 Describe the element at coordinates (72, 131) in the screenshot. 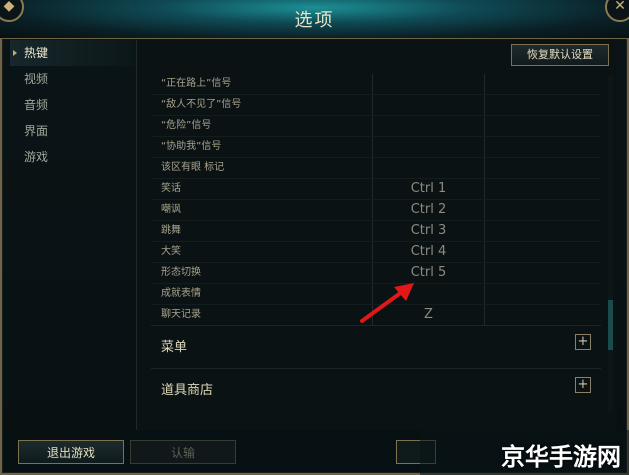

I see `sidebar-item-interface: 界面` at that location.